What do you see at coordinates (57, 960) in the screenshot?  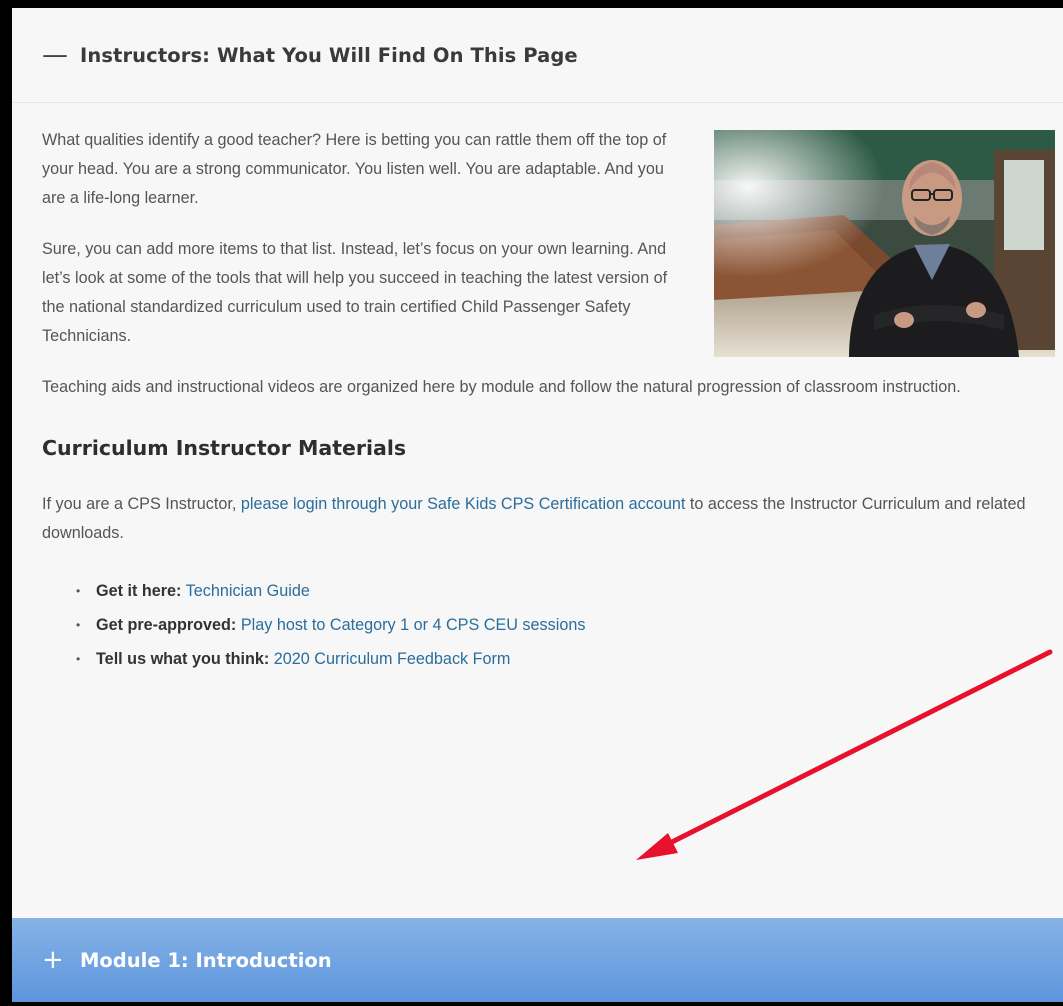 I see `expand-icon: +` at bounding box center [57, 960].